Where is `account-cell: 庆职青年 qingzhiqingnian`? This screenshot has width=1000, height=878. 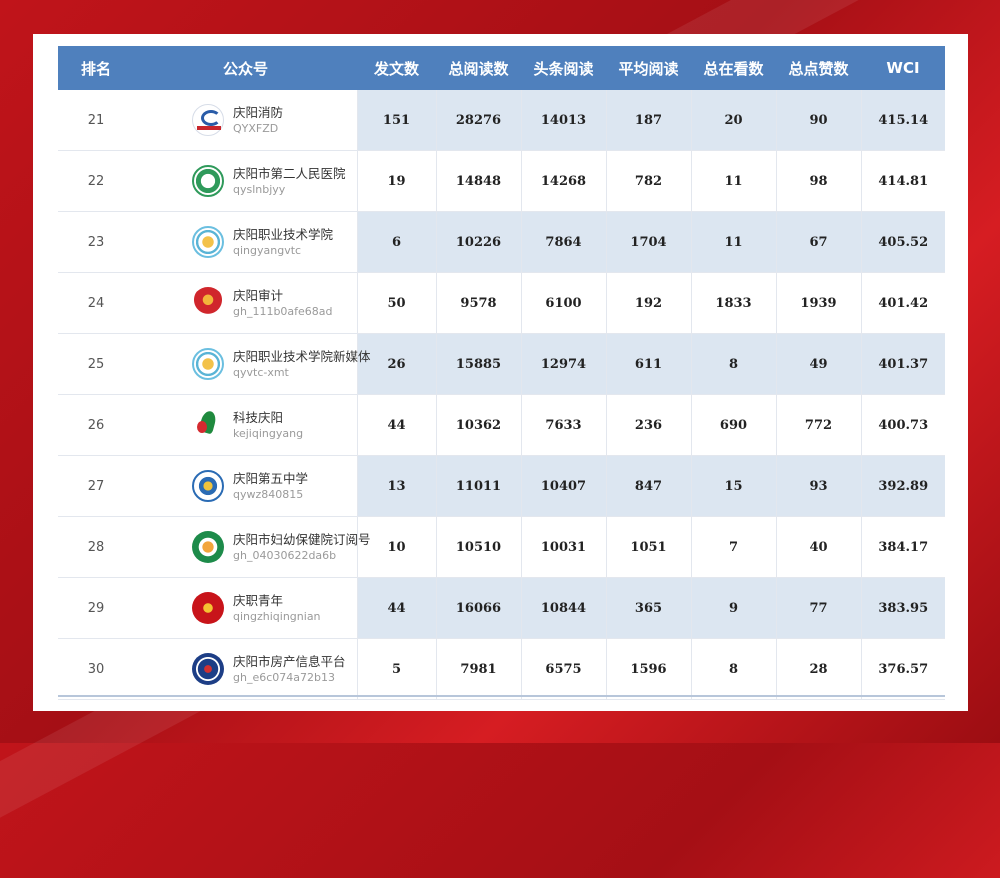 account-cell: 庆职青年 qingzhiqingnian is located at coordinates (245, 608).